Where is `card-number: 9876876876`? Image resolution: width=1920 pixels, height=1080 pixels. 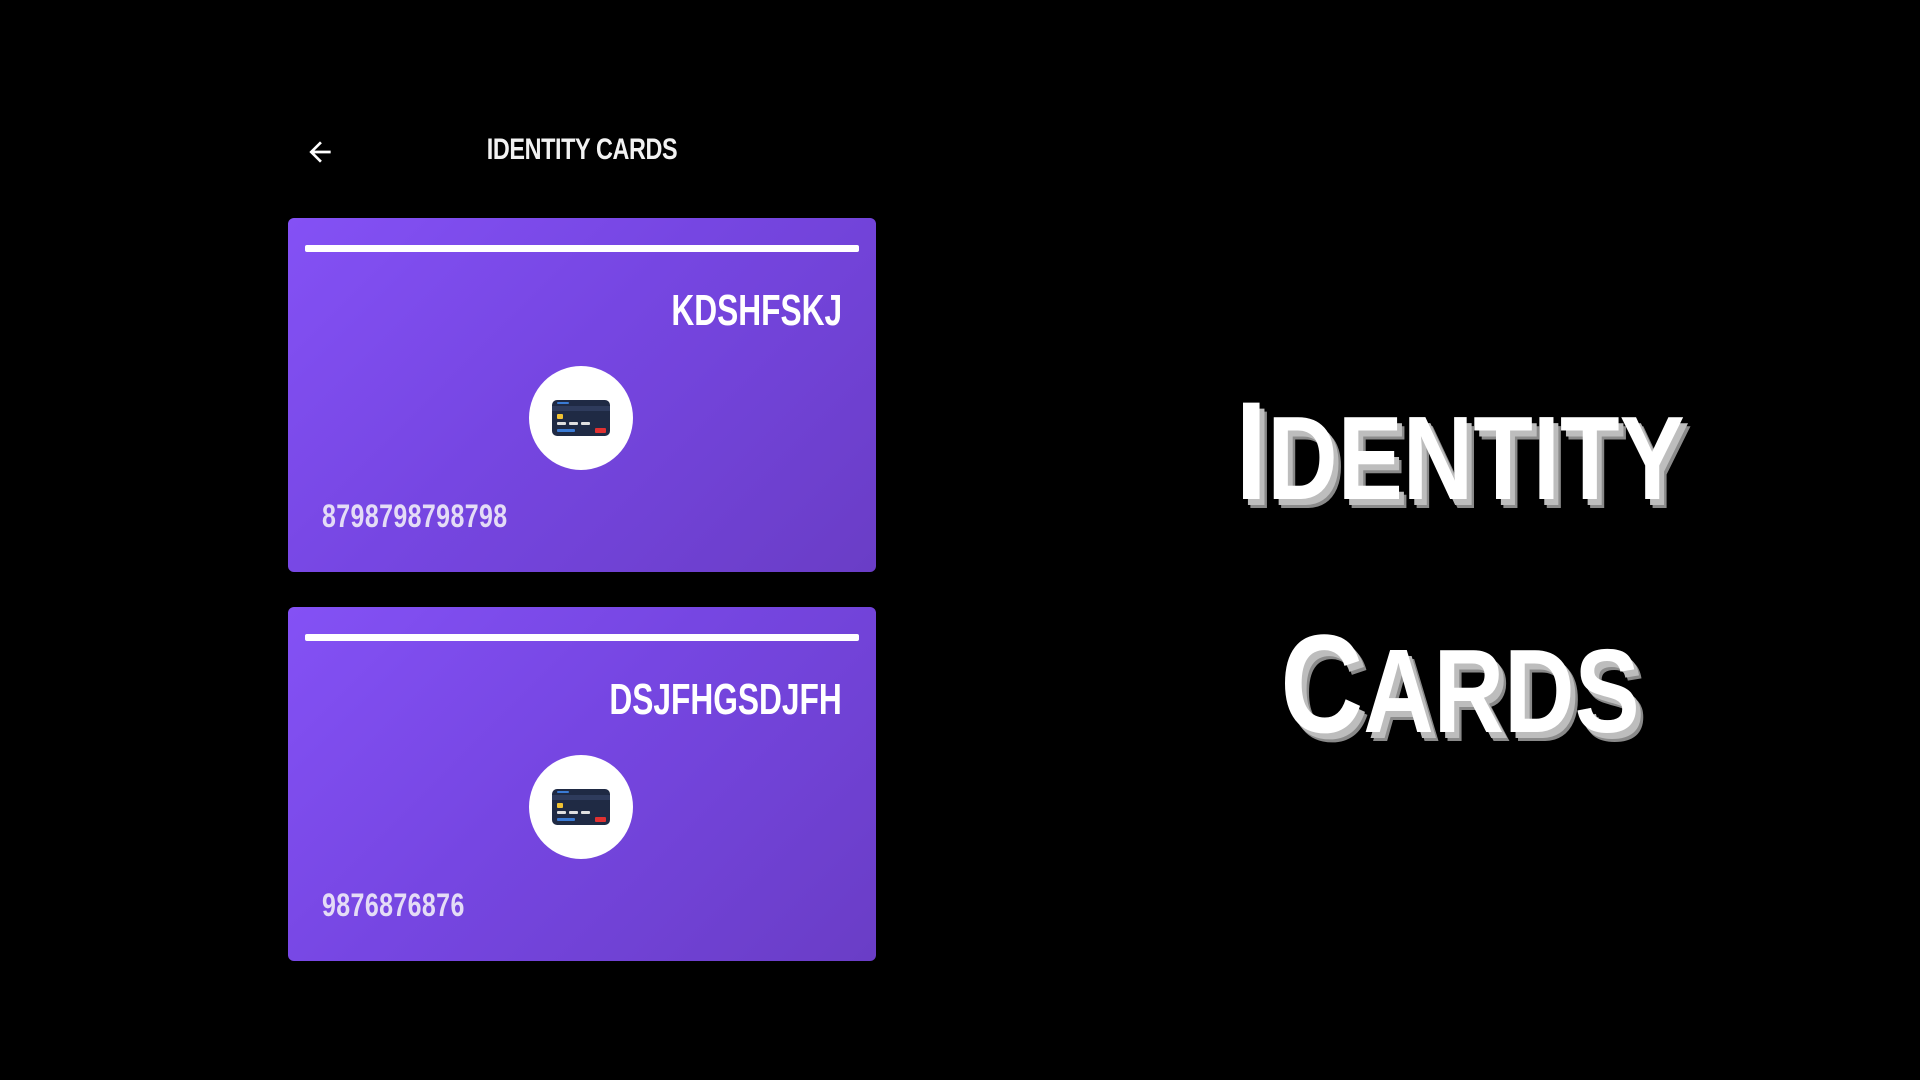 card-number: 9876876876 is located at coordinates (393, 905).